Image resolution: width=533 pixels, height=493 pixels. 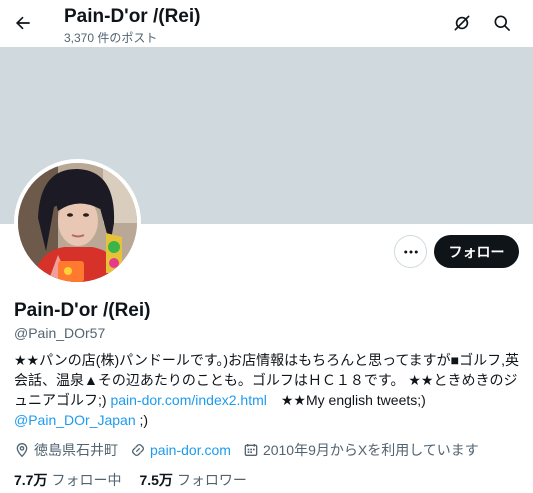 What do you see at coordinates (190, 450) in the screenshot?
I see `website-link: pain-dor.com` at bounding box center [190, 450].